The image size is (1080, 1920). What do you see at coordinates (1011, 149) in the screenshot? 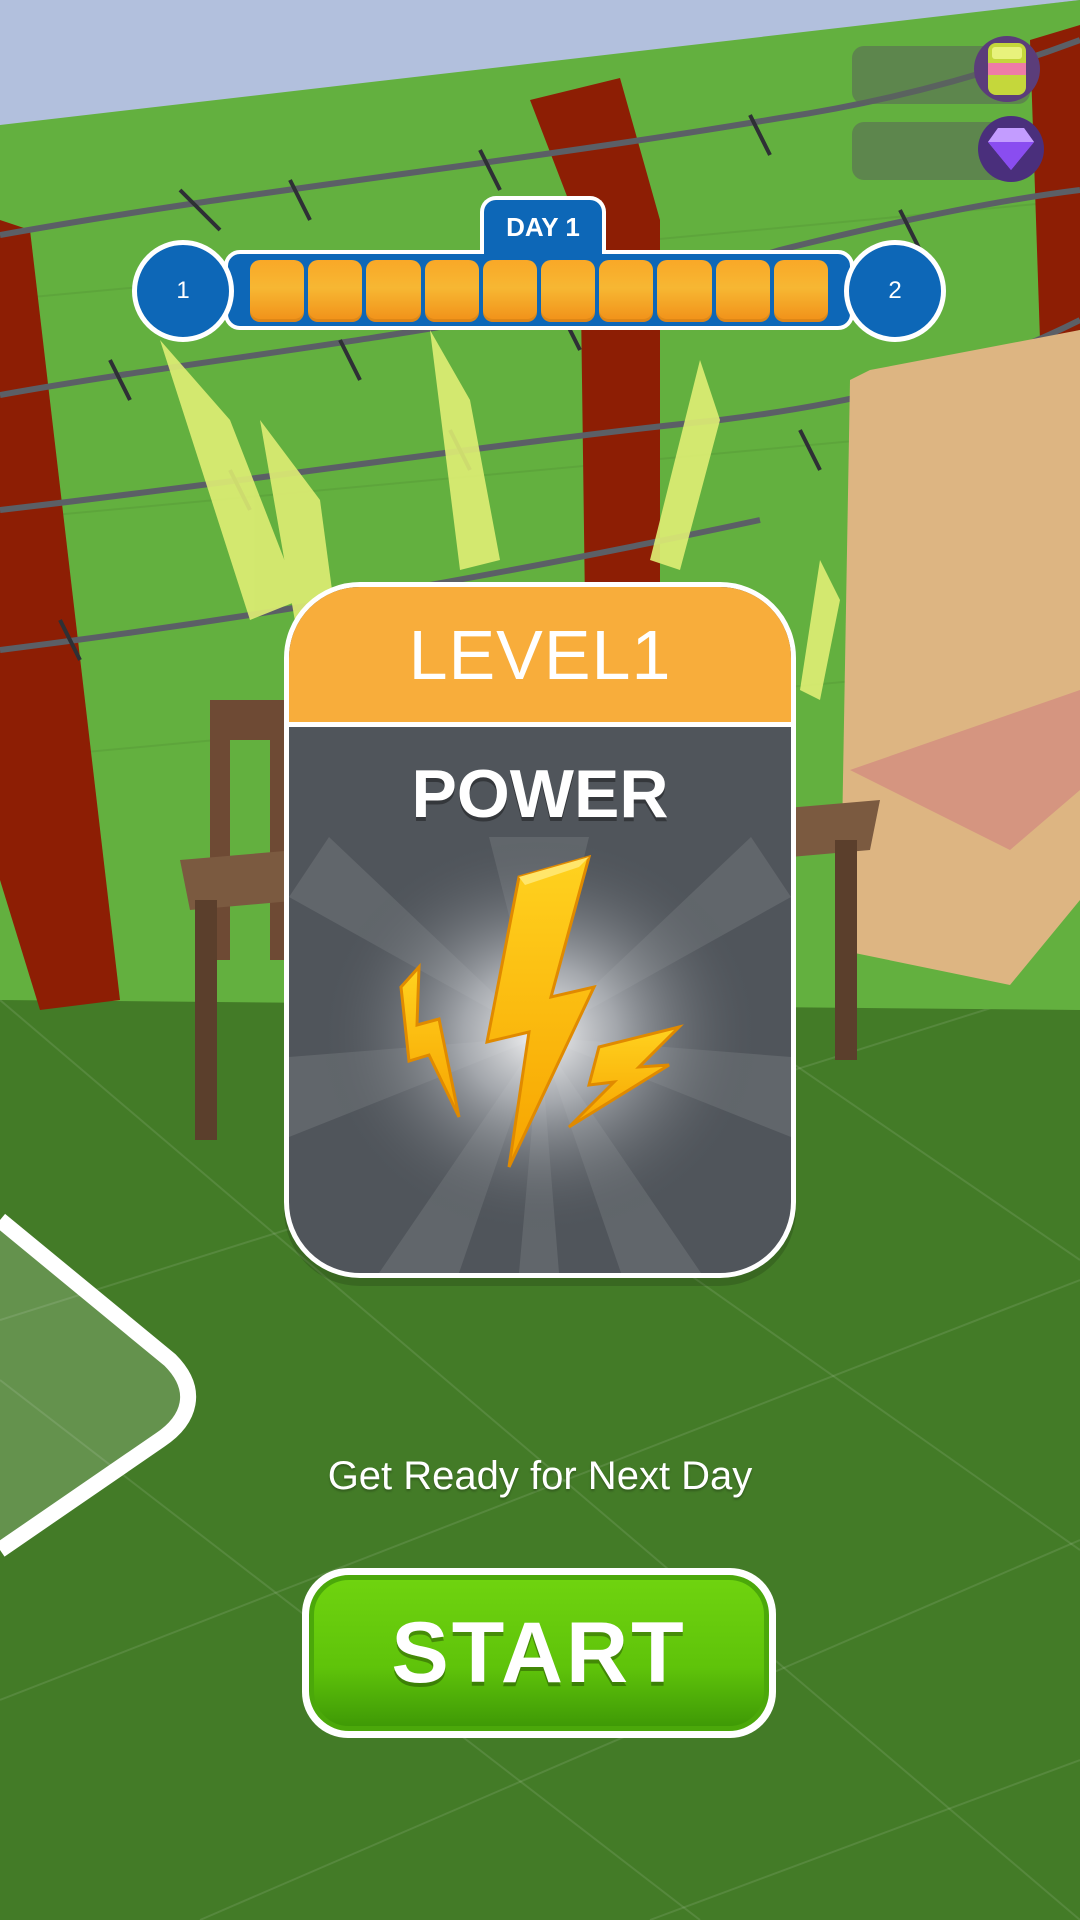
I see `gem-icon` at bounding box center [1011, 149].